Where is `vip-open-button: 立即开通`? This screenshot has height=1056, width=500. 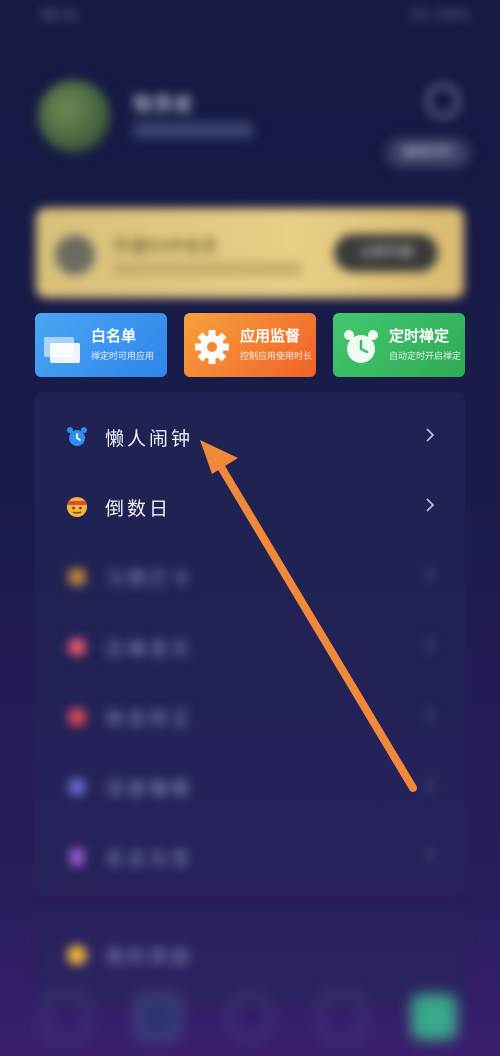 vip-open-button: 立即开通 is located at coordinates (386, 253).